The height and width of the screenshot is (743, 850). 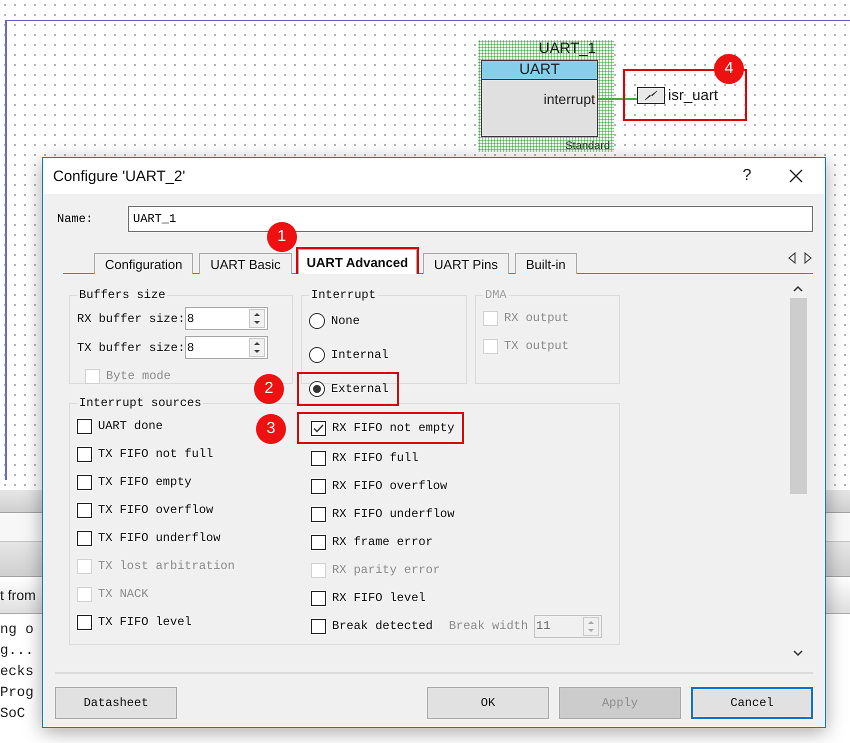 What do you see at coordinates (796, 176) in the screenshot?
I see `close-icon` at bounding box center [796, 176].